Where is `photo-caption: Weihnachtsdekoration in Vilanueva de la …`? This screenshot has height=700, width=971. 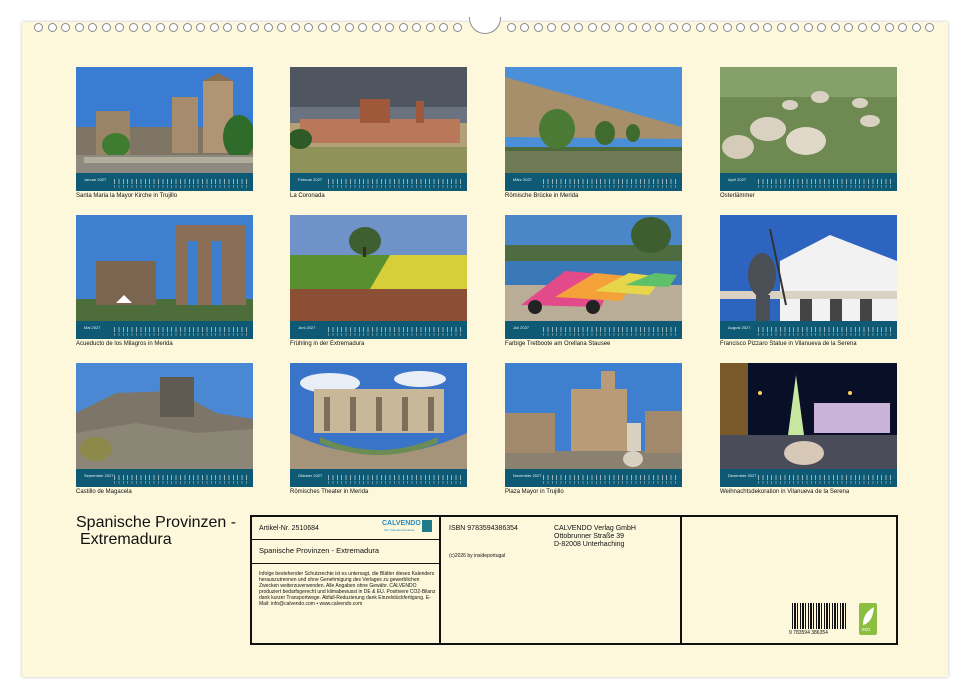
photo-caption: Weihnachtsdekoration in Vilanueva de la … is located at coordinates (785, 492).